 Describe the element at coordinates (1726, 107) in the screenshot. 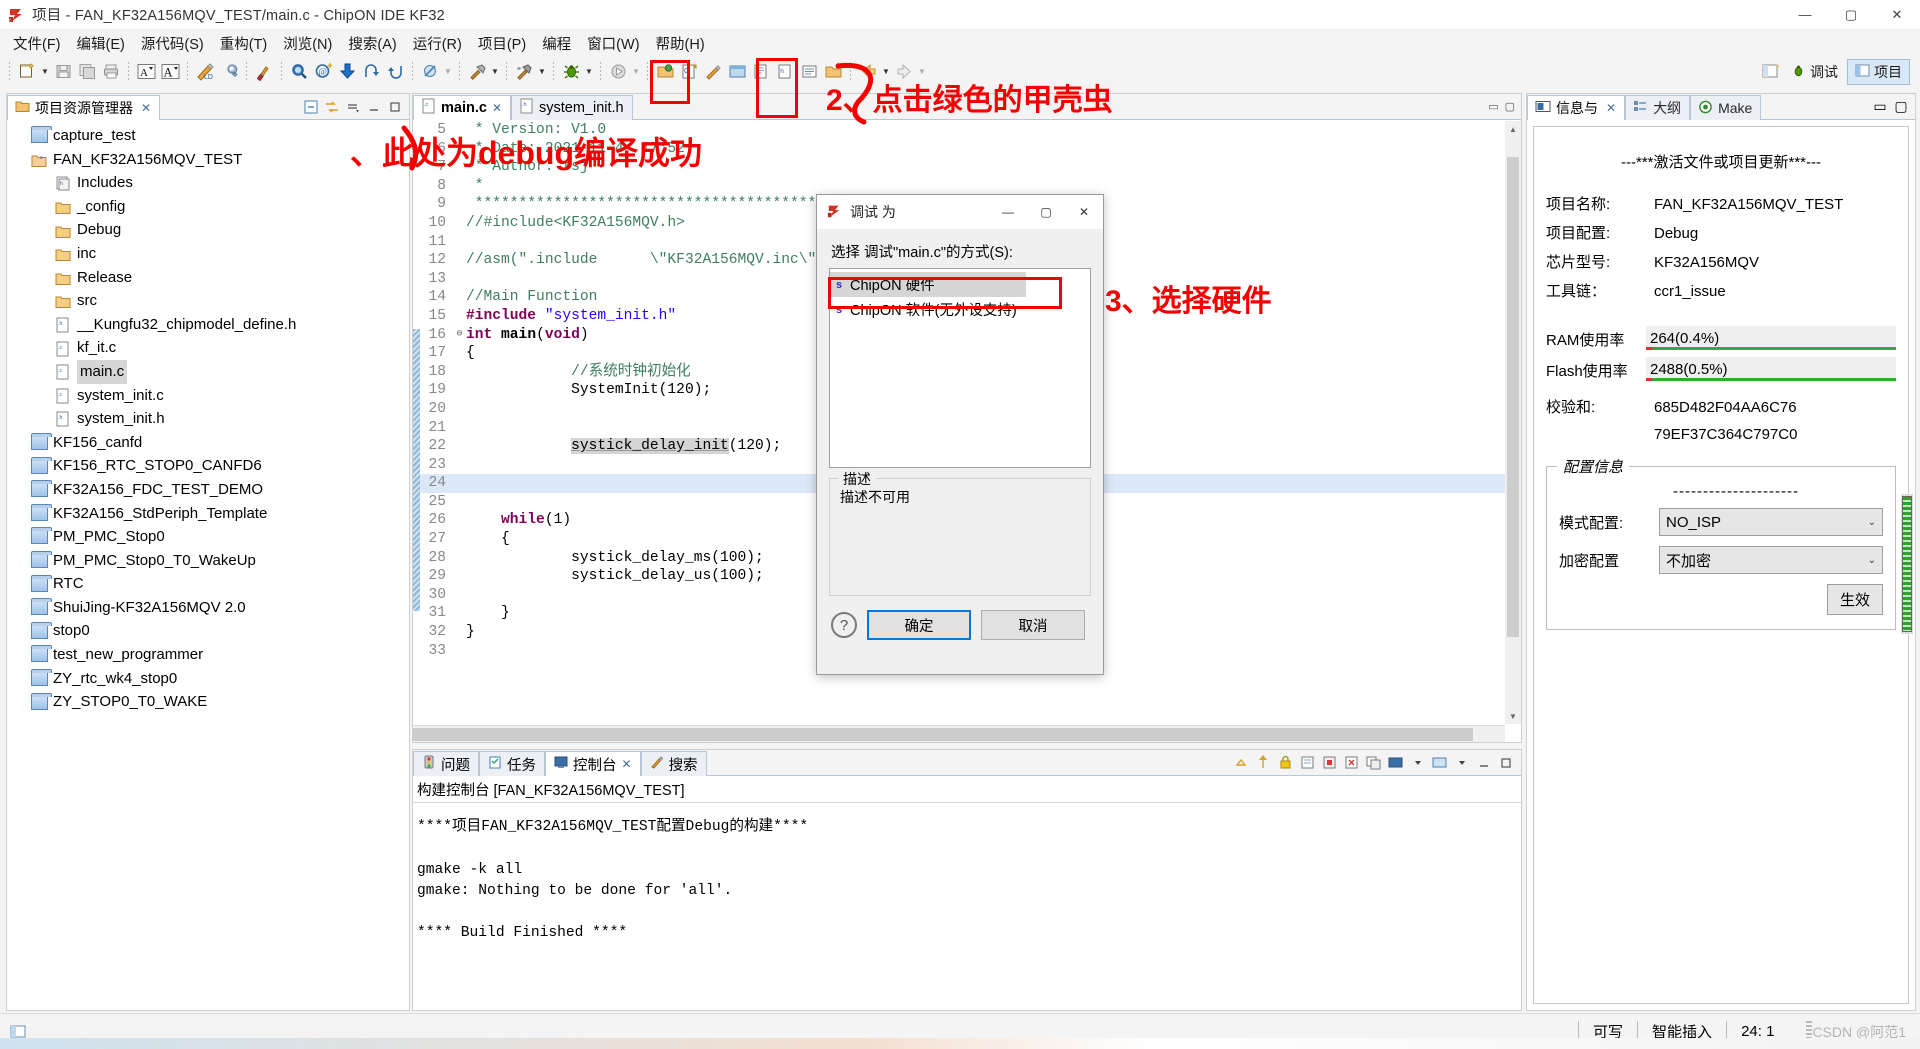

I see `tab-make: Make` at that location.